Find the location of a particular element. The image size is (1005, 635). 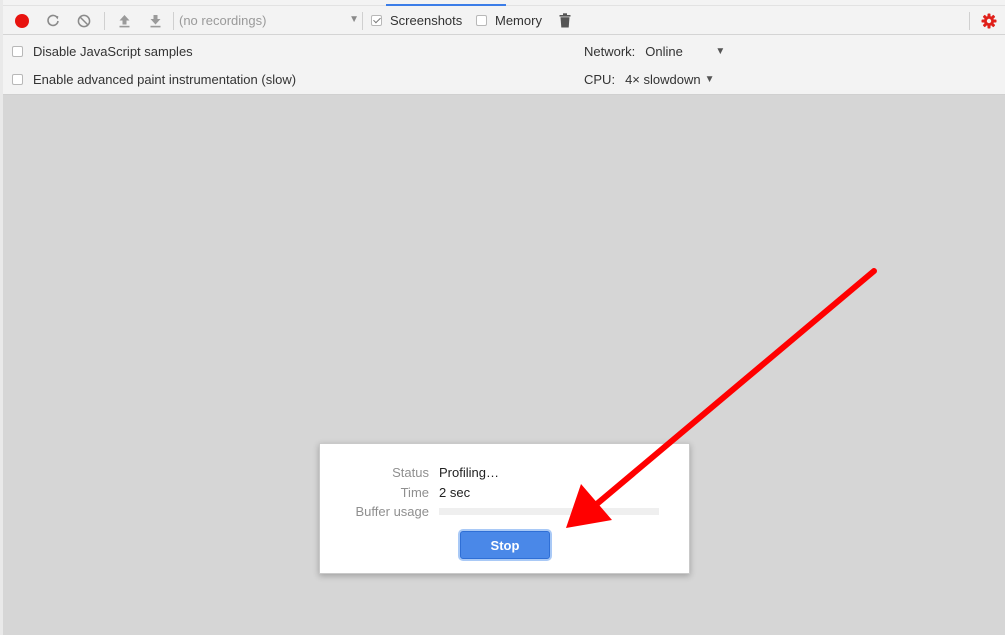

buffer-row: Buffer usage is located at coordinates (505, 511).